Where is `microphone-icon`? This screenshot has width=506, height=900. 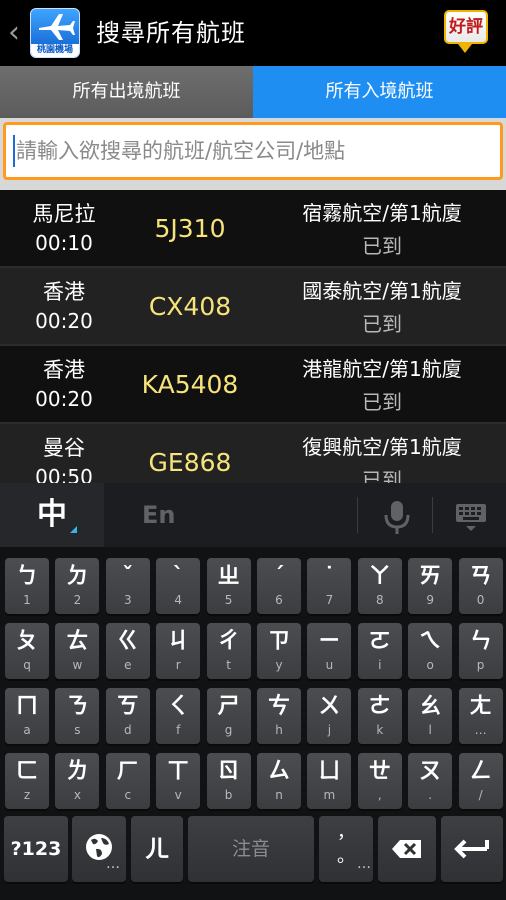
microphone-icon is located at coordinates (397, 517).